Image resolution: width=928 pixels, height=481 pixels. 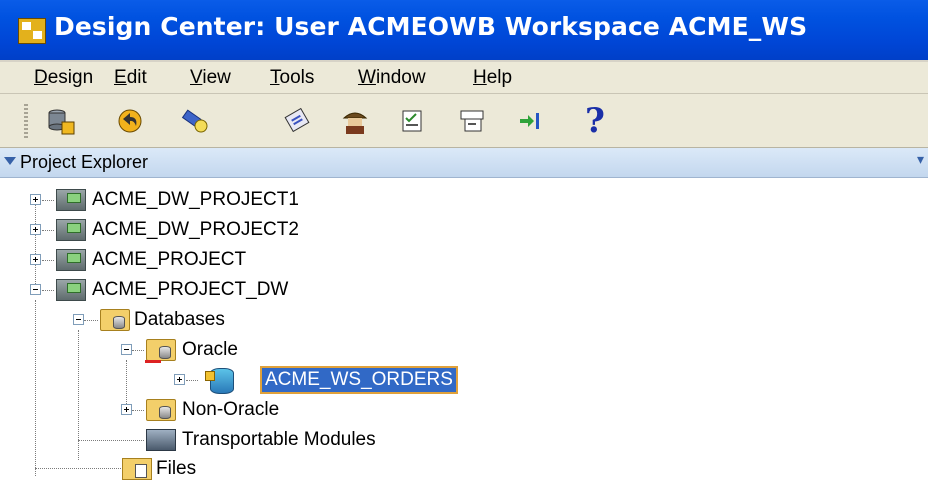 What do you see at coordinates (10, 161) in the screenshot?
I see `collapse-panel-icon` at bounding box center [10, 161].